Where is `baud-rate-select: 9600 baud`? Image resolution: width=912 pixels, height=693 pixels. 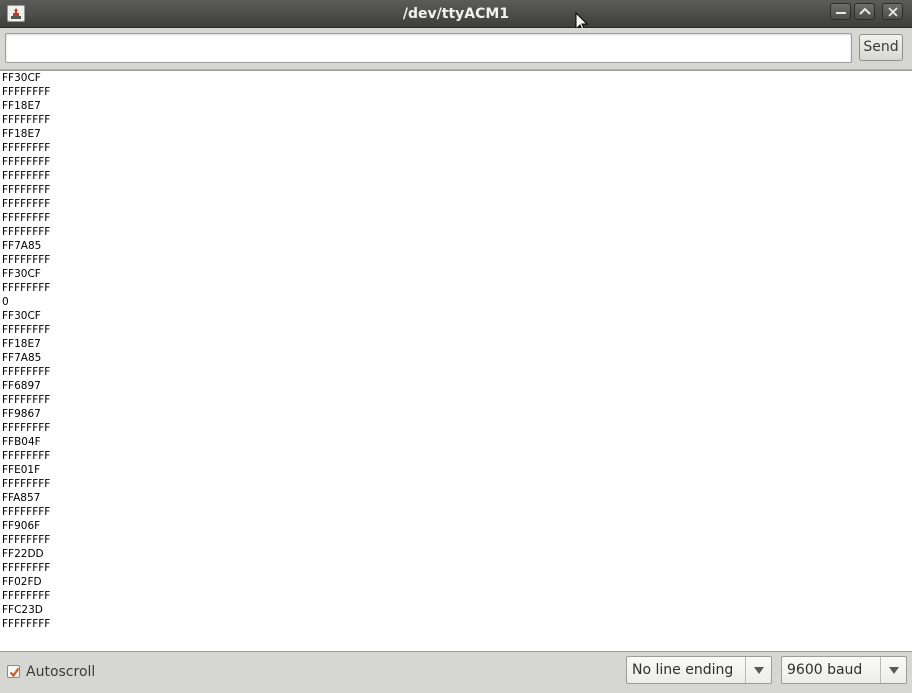 baud-rate-select: 9600 baud is located at coordinates (844, 670).